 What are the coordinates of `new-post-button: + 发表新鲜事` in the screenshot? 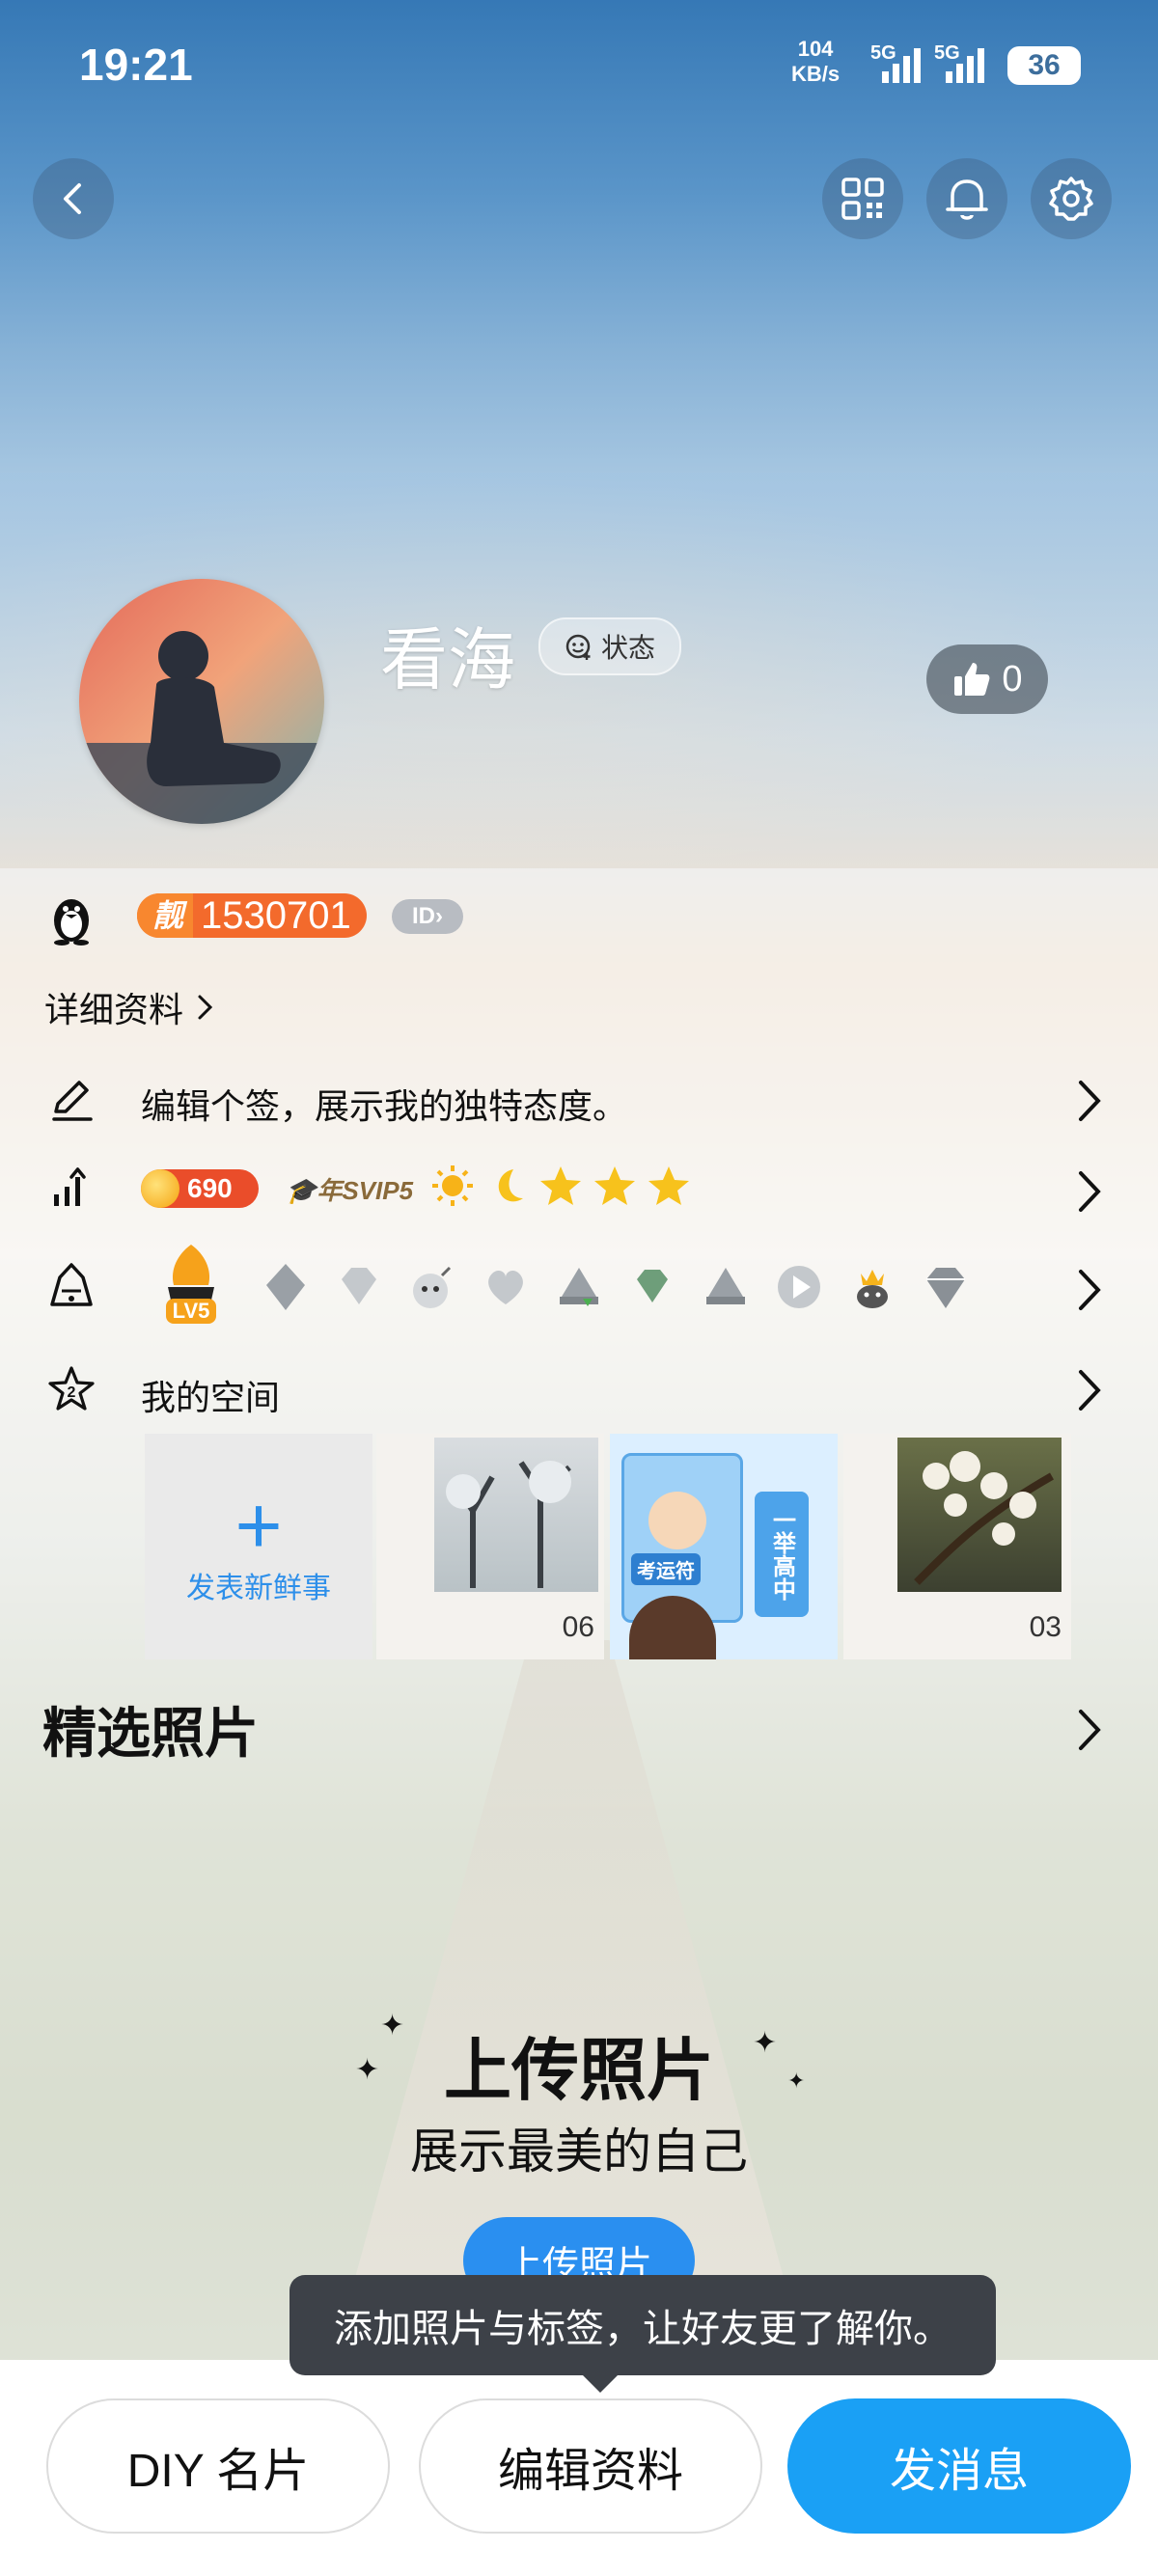 It's located at (258, 1546).